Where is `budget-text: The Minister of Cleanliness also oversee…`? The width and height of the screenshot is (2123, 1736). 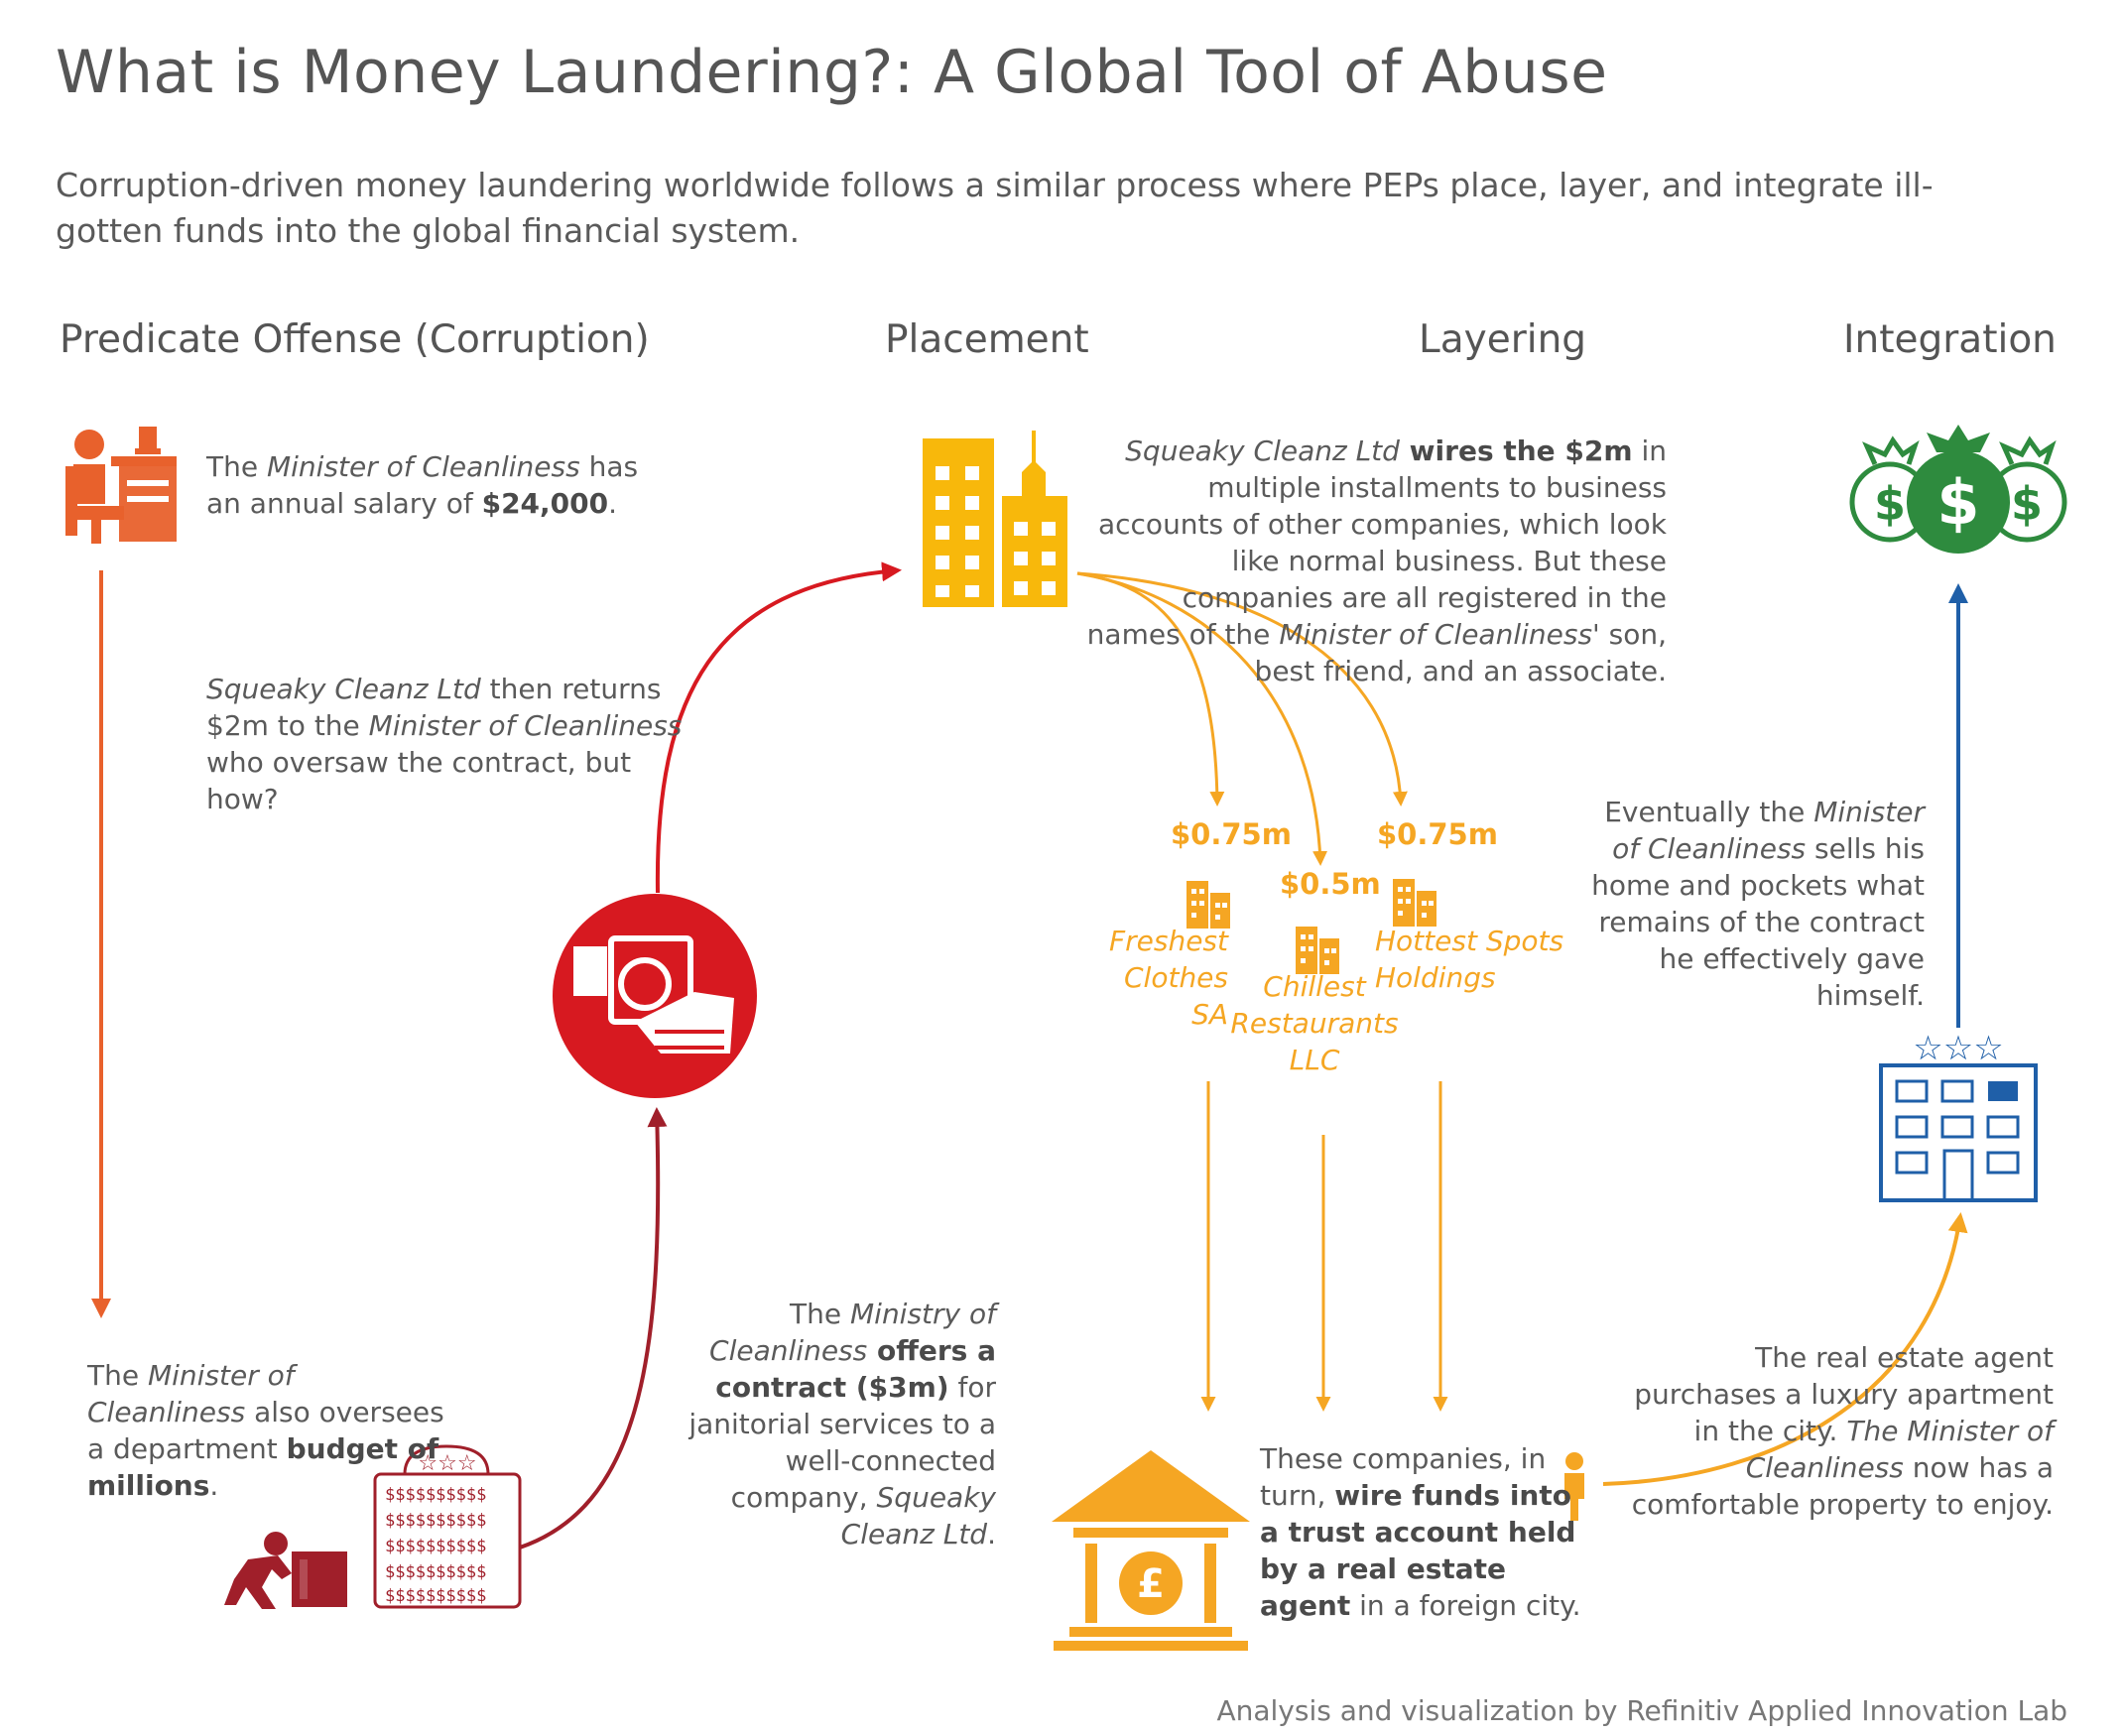 budget-text: The Minister of Cleanliness also oversee… is located at coordinates (265, 1430).